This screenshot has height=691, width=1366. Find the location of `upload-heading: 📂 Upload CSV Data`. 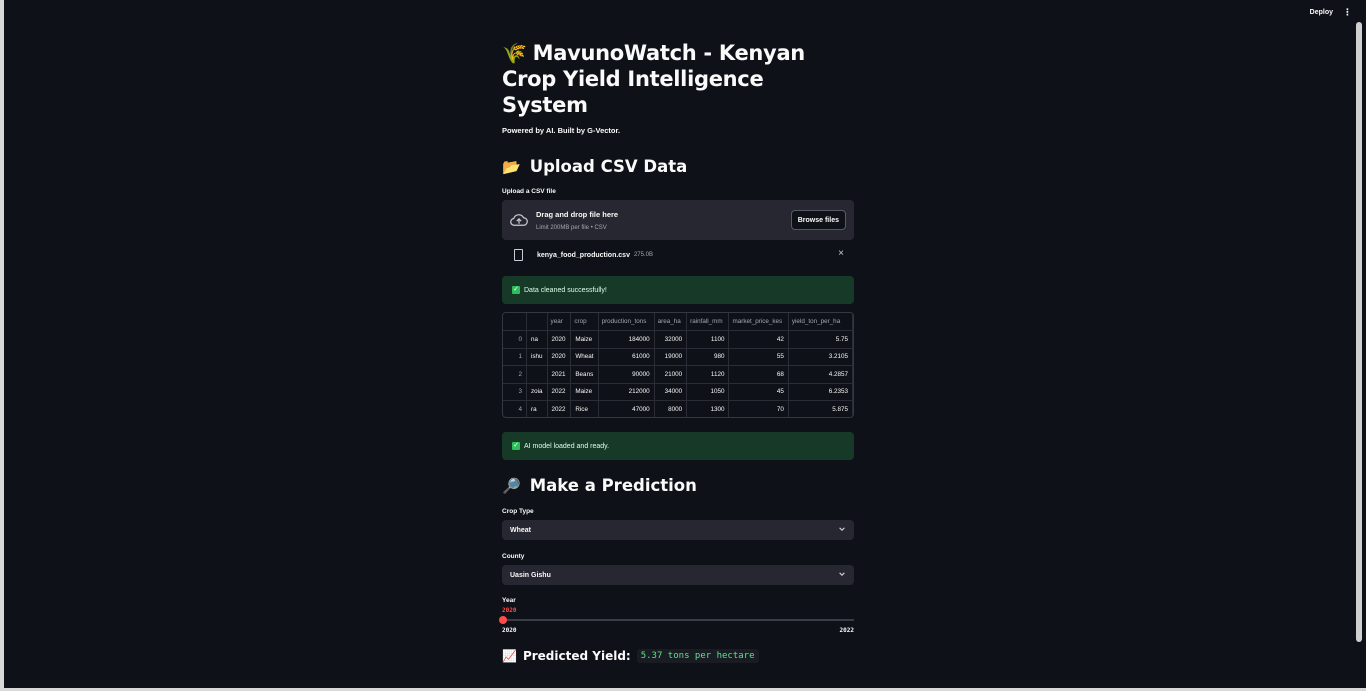

upload-heading: 📂 Upload CSV Data is located at coordinates (678, 166).